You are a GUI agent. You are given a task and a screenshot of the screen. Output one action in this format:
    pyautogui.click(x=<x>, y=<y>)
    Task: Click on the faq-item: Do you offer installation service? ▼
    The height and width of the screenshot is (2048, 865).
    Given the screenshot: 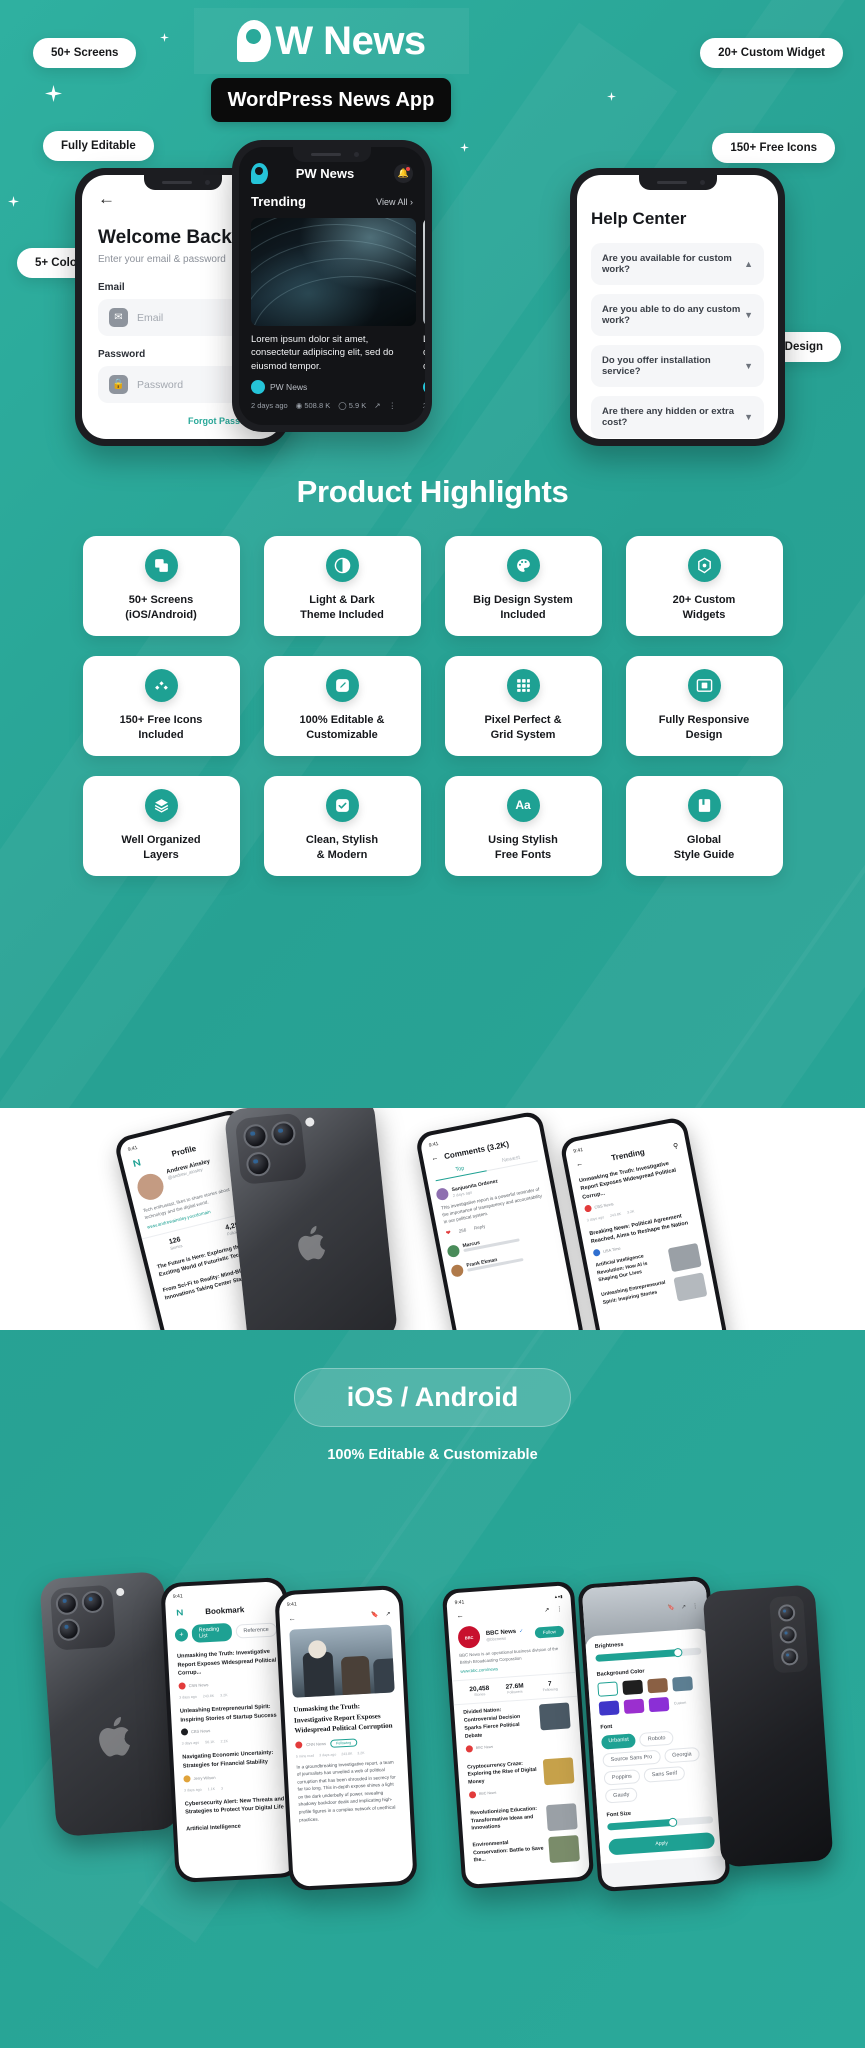 What is the action you would take?
    pyautogui.click(x=677, y=366)
    